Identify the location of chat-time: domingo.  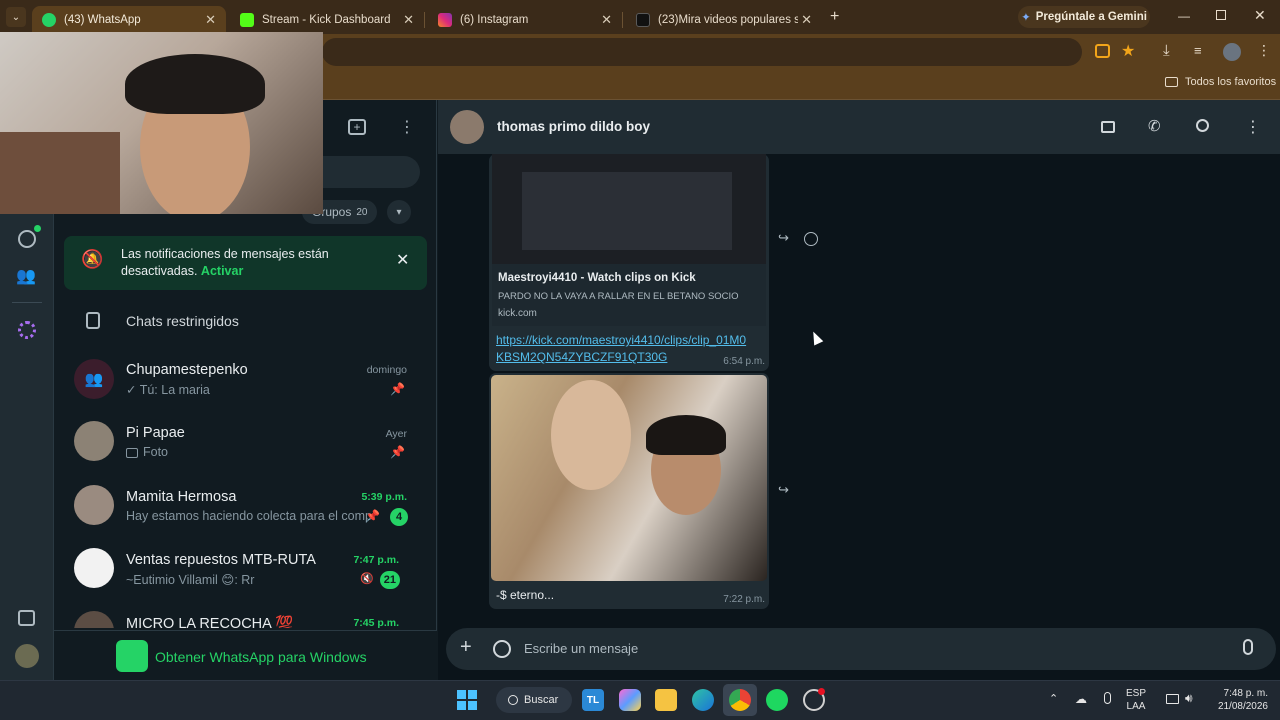
(386, 370).